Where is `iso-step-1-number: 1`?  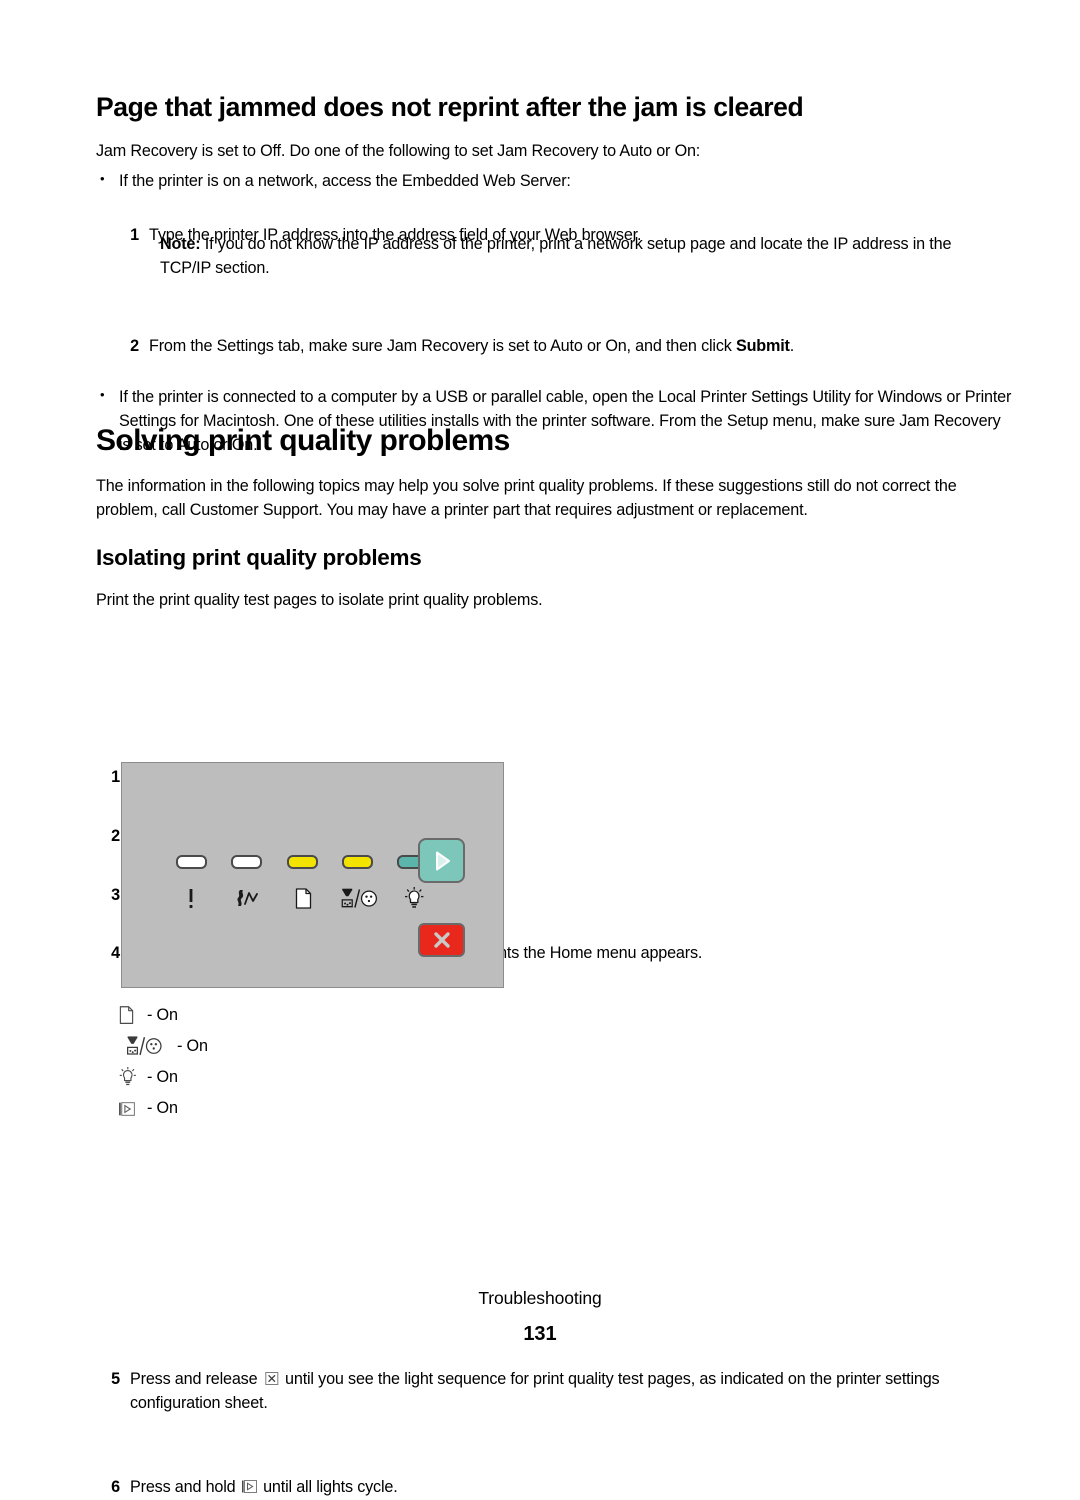 iso-step-1-number: 1 is located at coordinates (115, 776).